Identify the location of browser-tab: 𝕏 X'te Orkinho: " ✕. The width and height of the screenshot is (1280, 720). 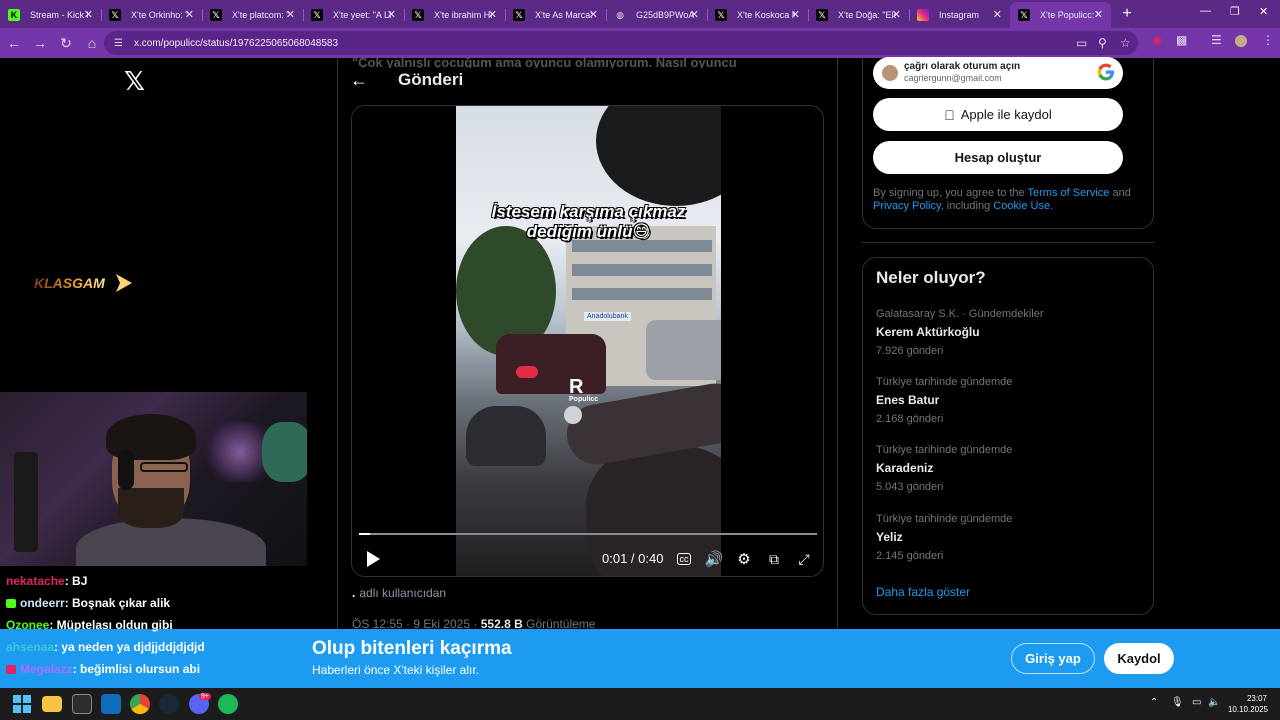
(151, 15).